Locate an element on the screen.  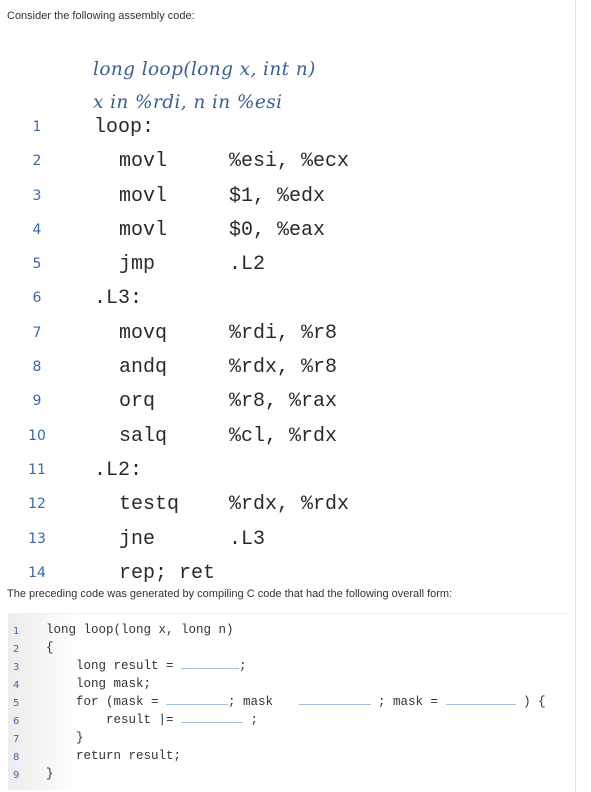
asm-label: .L2: is located at coordinates (118, 470).